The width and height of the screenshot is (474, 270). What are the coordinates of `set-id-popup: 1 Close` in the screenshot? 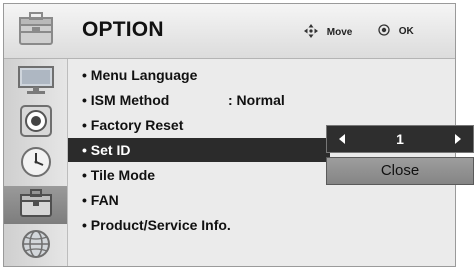 It's located at (400, 156).